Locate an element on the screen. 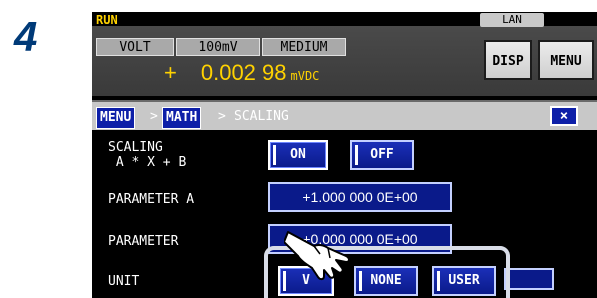 The image size is (597, 298). close-icon: × is located at coordinates (564, 116).